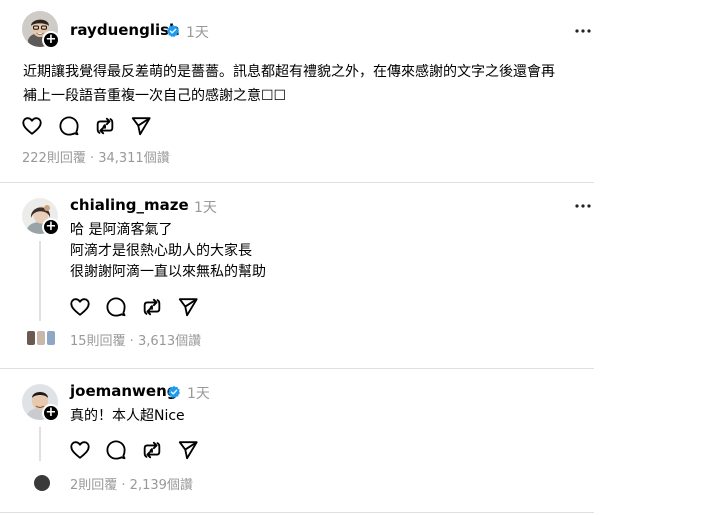  I want to click on username: chialing_maze, so click(129, 205).